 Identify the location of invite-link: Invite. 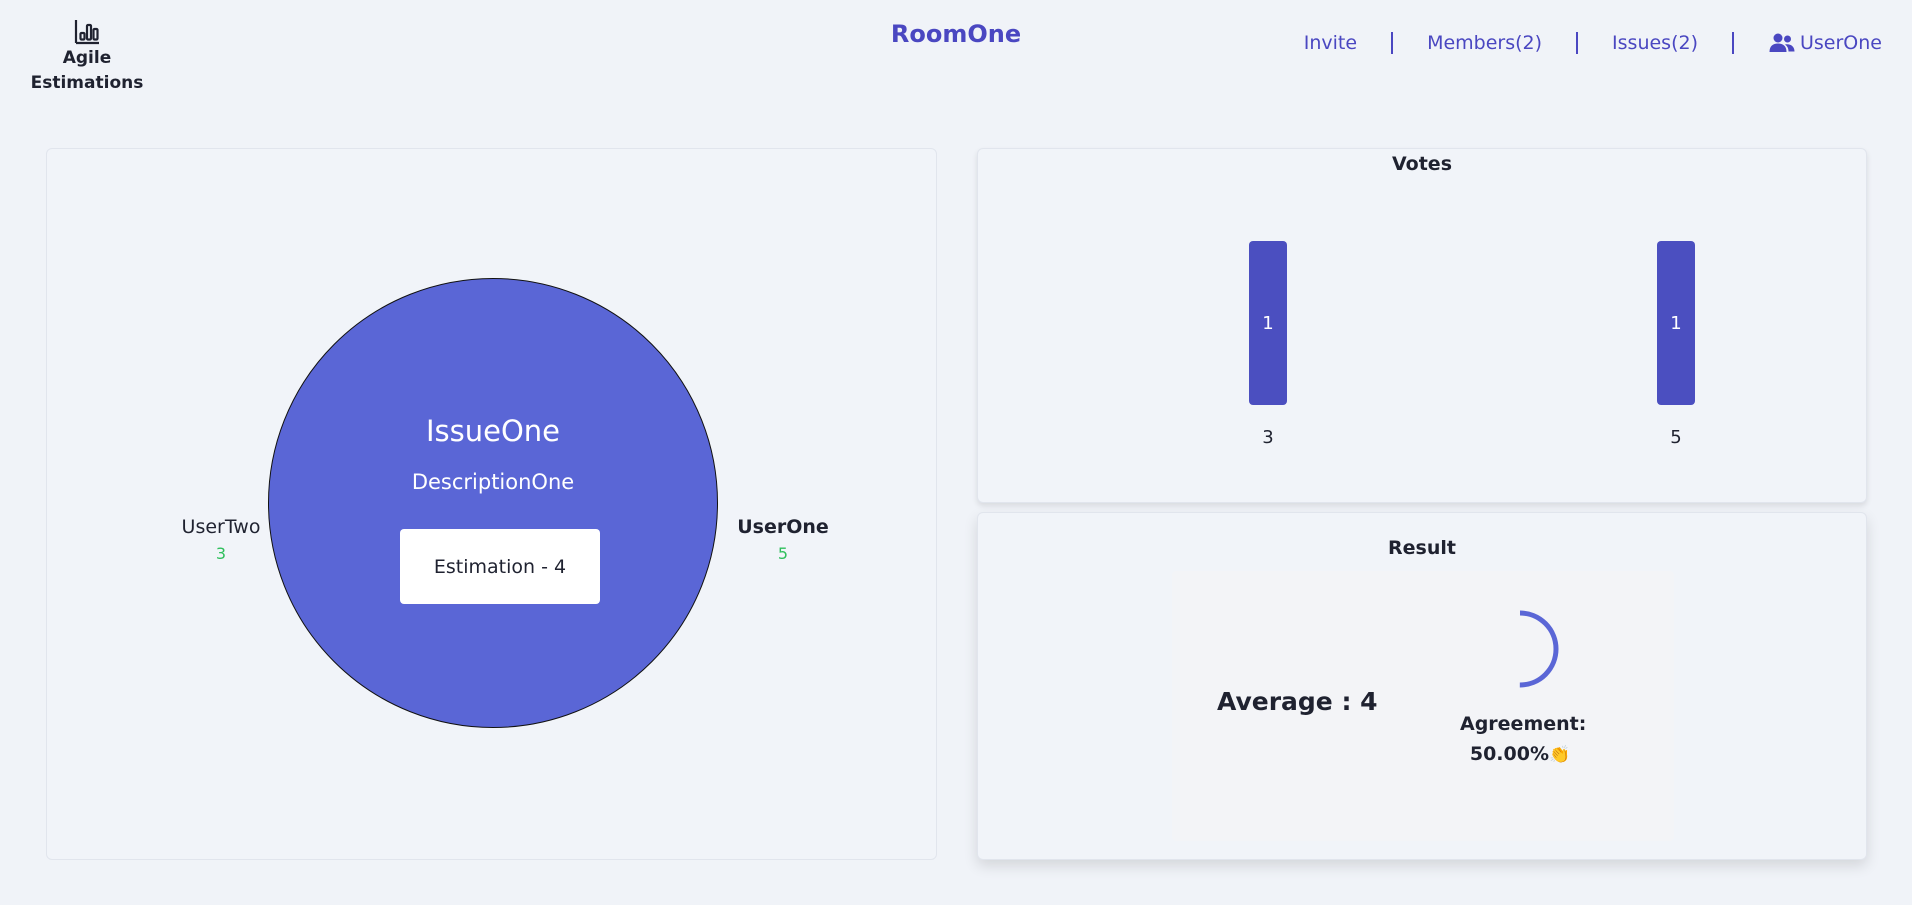
(1330, 43).